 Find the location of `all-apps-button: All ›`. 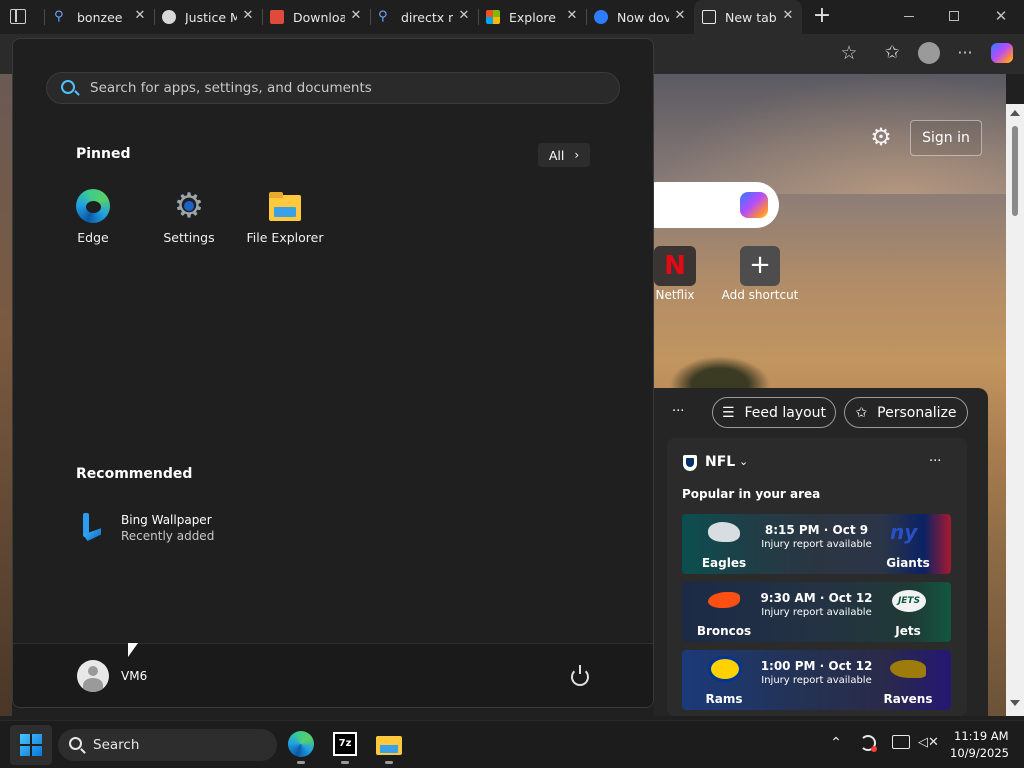

all-apps-button: All › is located at coordinates (564, 155).